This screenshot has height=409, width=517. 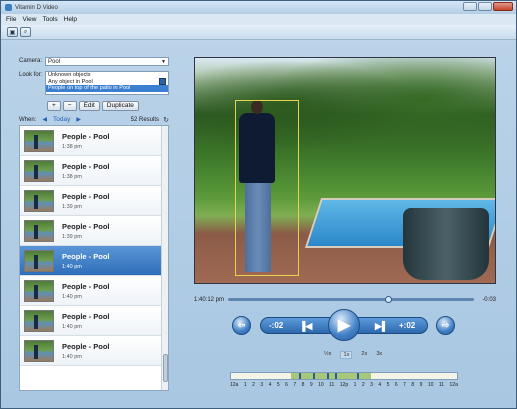 What do you see at coordinates (8, 7) in the screenshot?
I see `app-icon` at bounding box center [8, 7].